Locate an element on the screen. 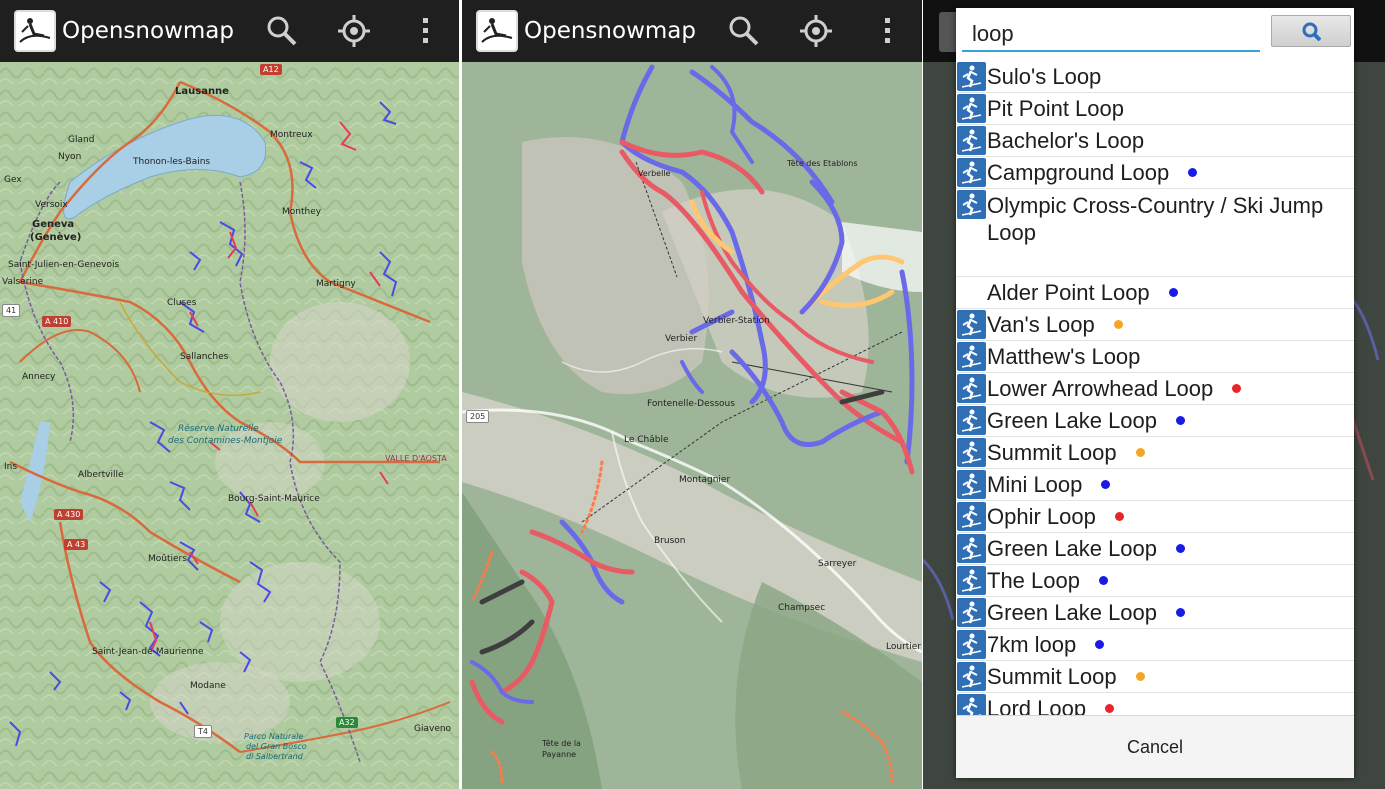  road-shield: A 430 is located at coordinates (69, 514).